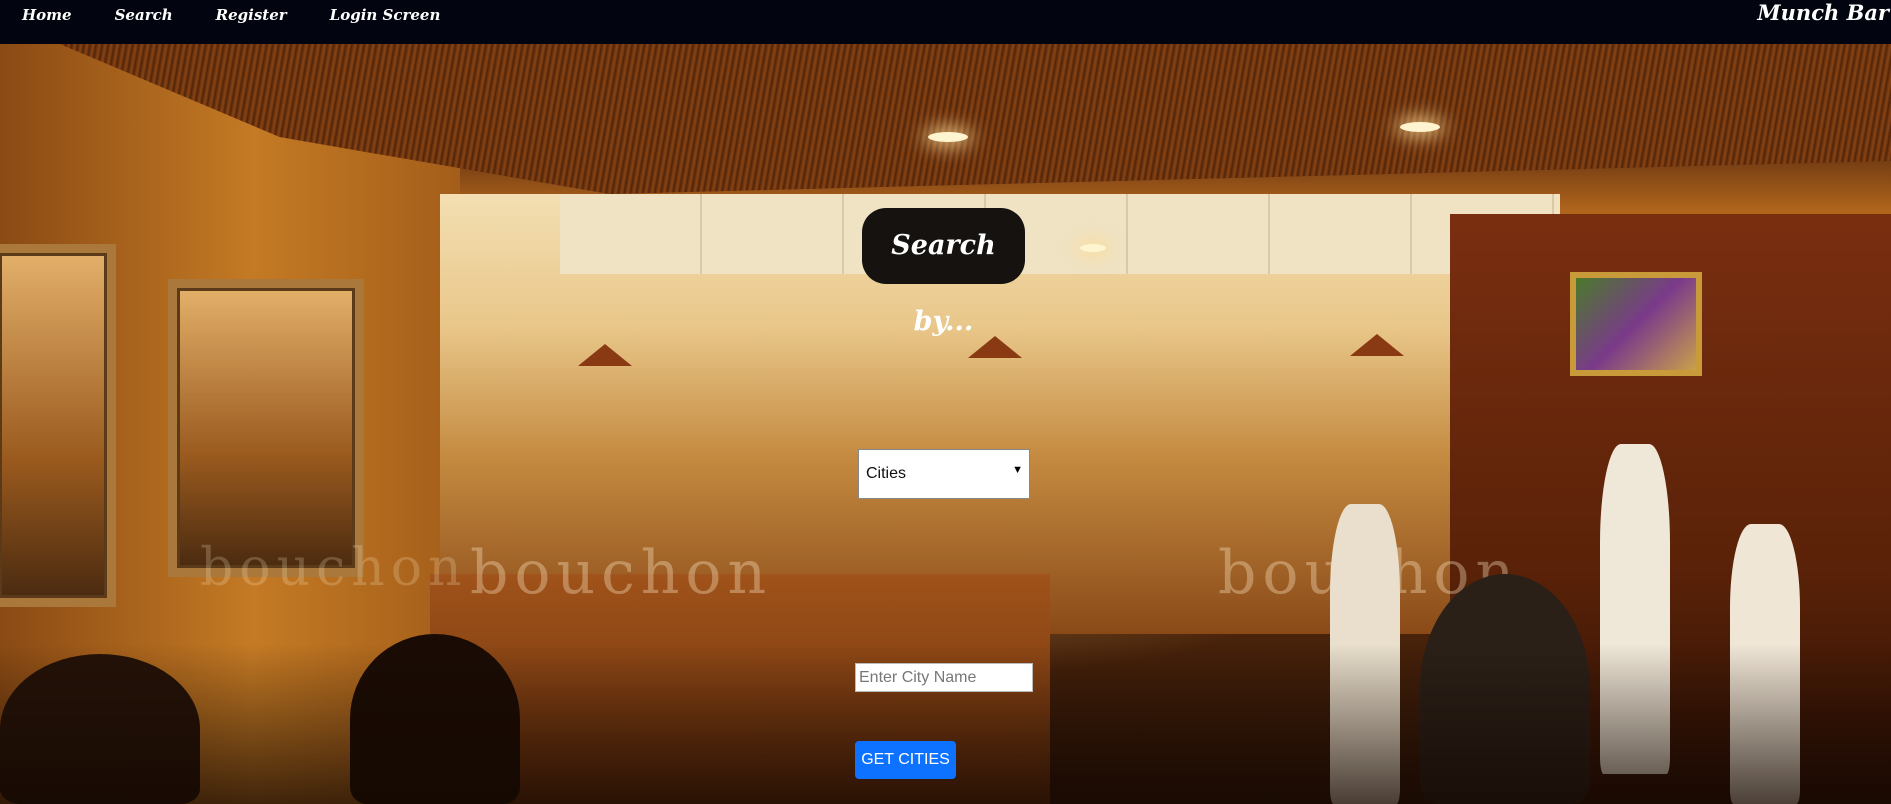 This screenshot has width=1891, height=804. I want to click on get-cities-button: GET CITIES, so click(905, 760).